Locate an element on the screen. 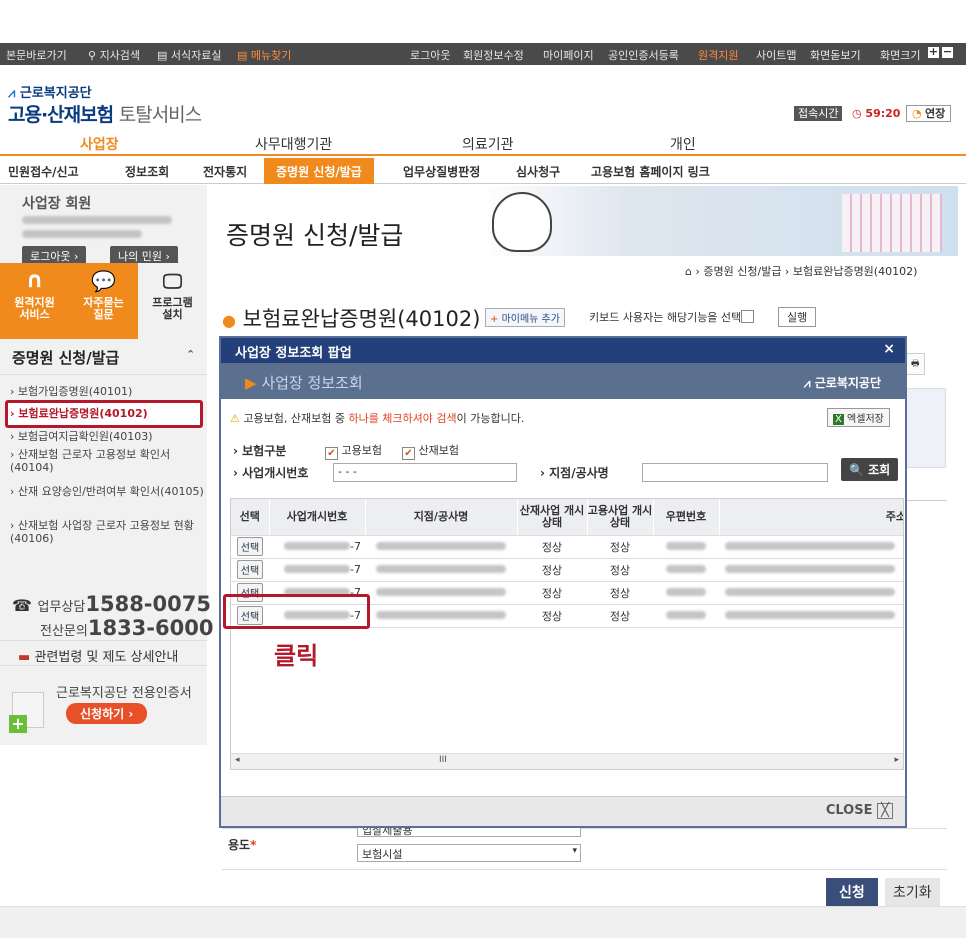 The image size is (966, 938). dropdown-arrow-icon: ▾ is located at coordinates (574, 851).